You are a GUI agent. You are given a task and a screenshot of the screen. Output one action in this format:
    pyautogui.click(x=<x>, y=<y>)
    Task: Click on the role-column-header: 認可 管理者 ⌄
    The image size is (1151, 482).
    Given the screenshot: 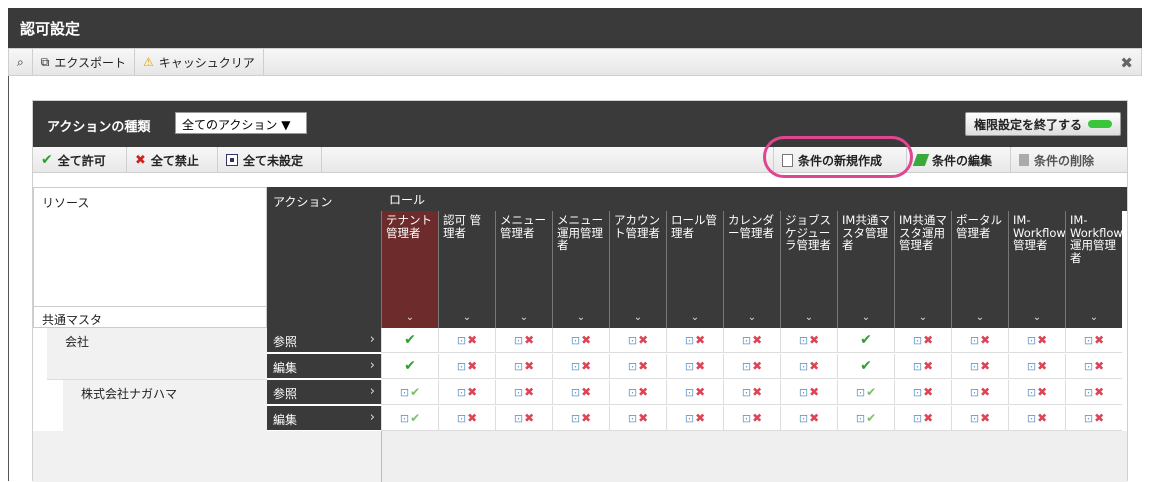 What is the action you would take?
    pyautogui.click(x=466, y=269)
    